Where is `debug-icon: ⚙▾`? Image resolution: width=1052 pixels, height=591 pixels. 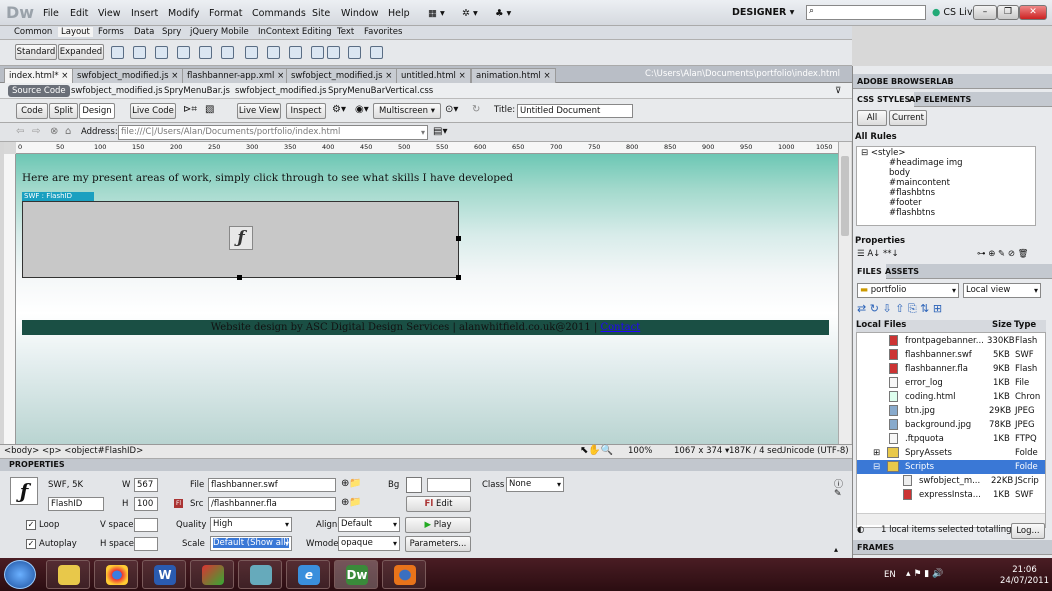 debug-icon: ⚙▾ is located at coordinates (339, 109).